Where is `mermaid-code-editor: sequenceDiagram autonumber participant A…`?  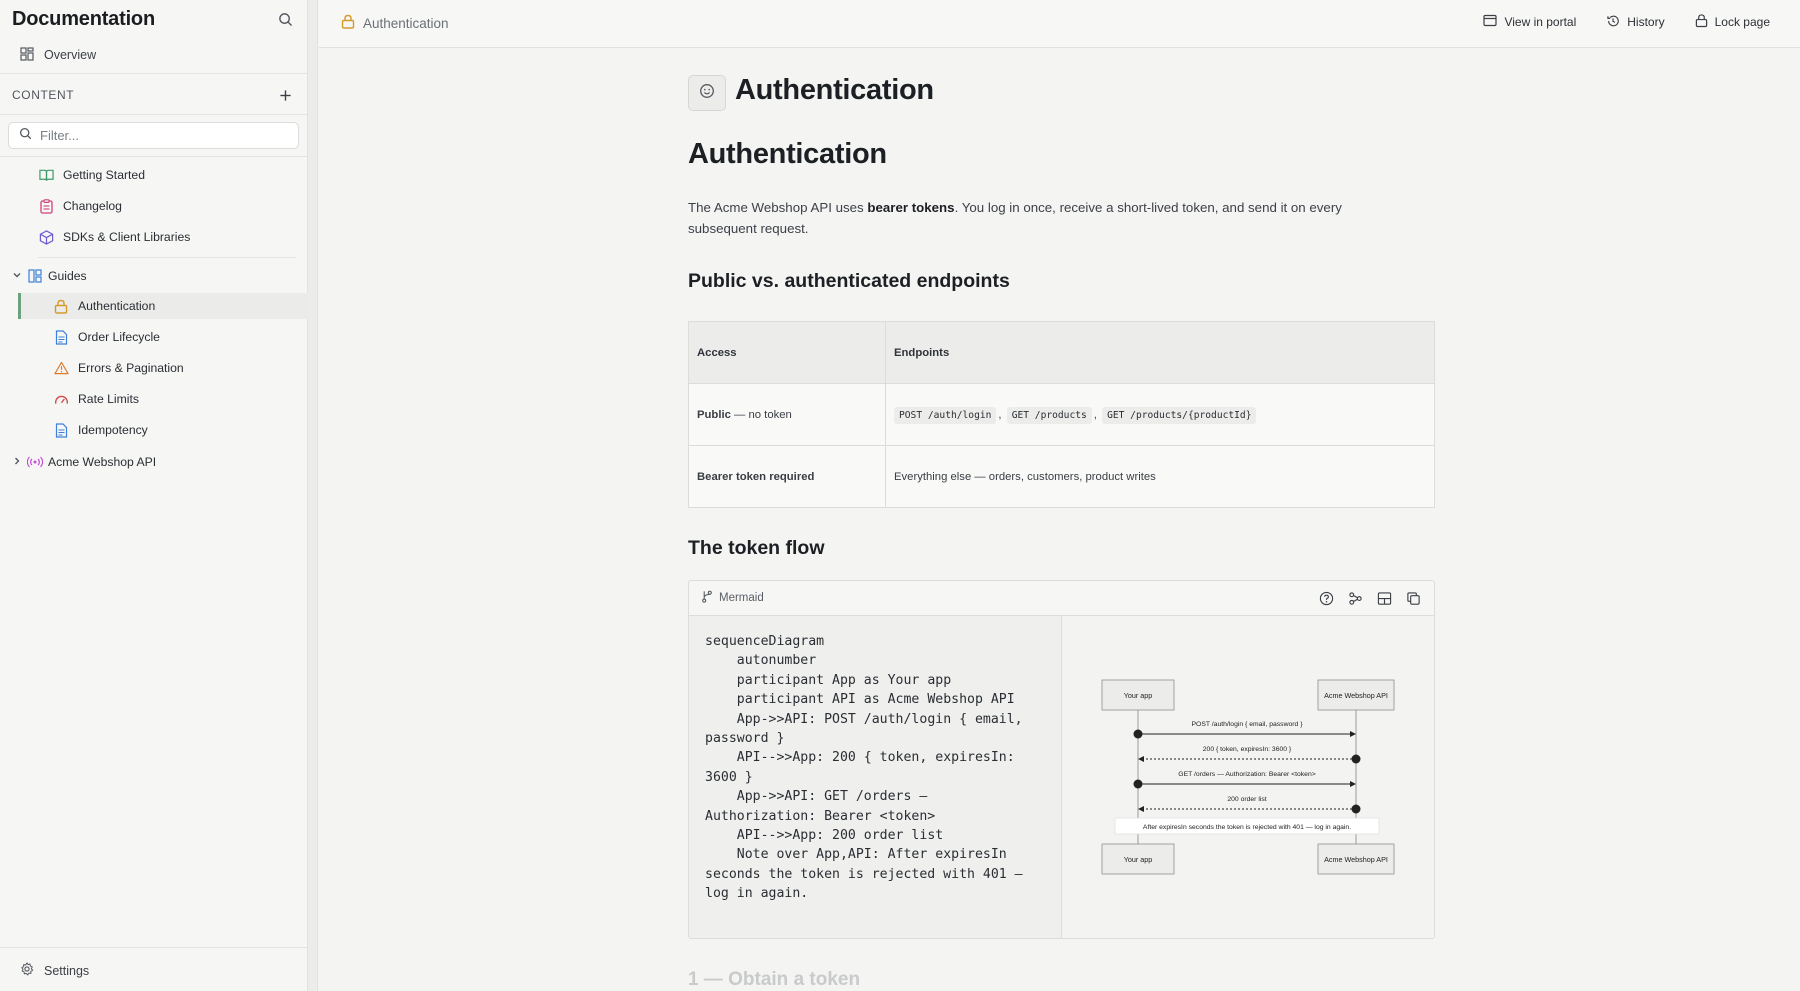
mermaid-code-editor: sequenceDiagram autonumber participant A… is located at coordinates (875, 777).